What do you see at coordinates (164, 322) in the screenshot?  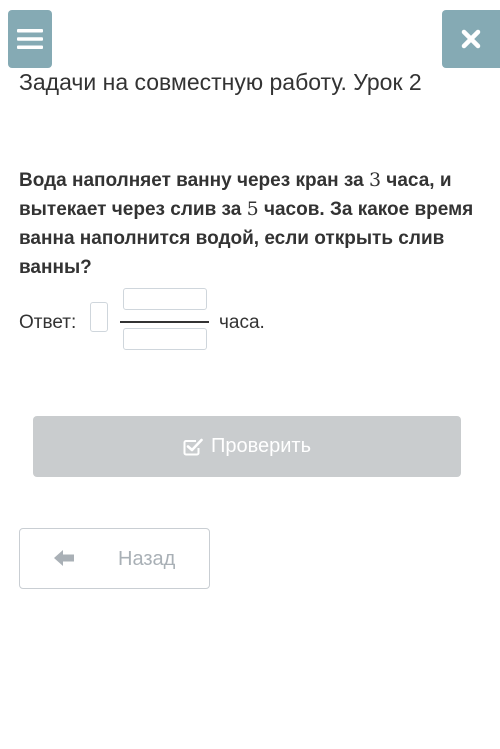 I see `fraction-line` at bounding box center [164, 322].